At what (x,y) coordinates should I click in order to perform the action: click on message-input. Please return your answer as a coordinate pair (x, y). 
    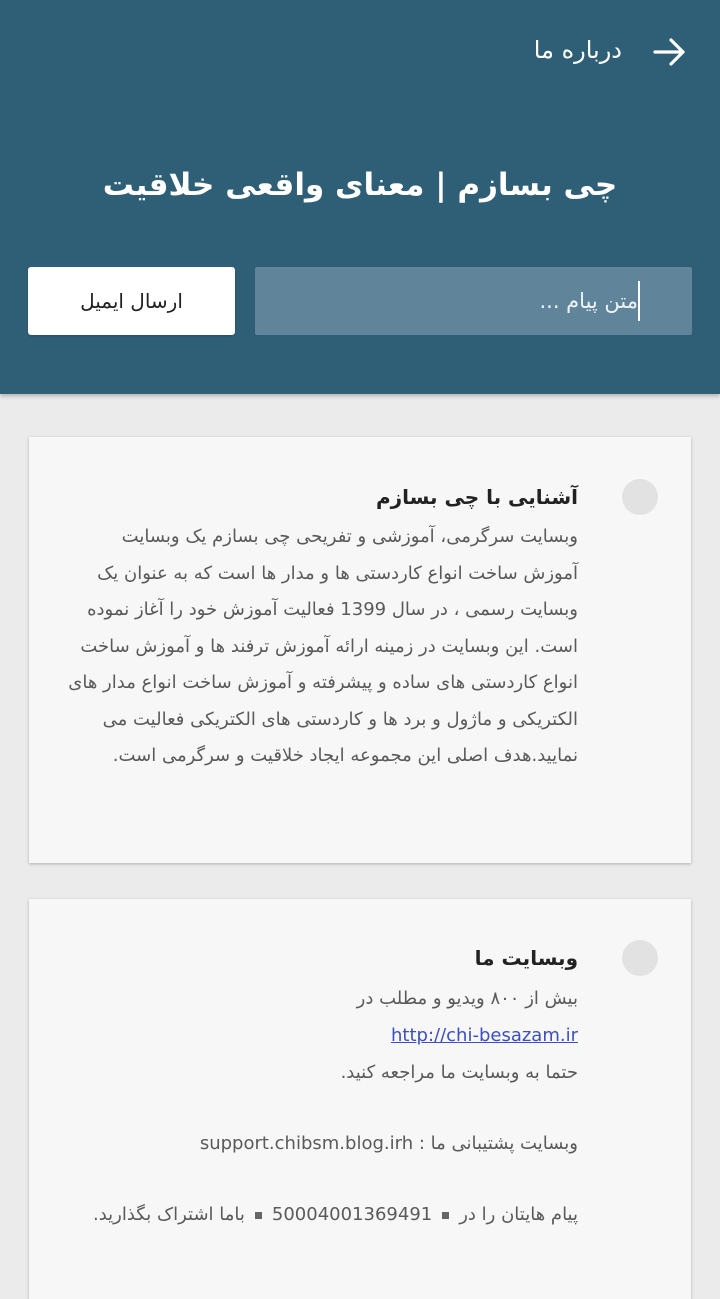
    Looking at the image, I should click on (473, 301).